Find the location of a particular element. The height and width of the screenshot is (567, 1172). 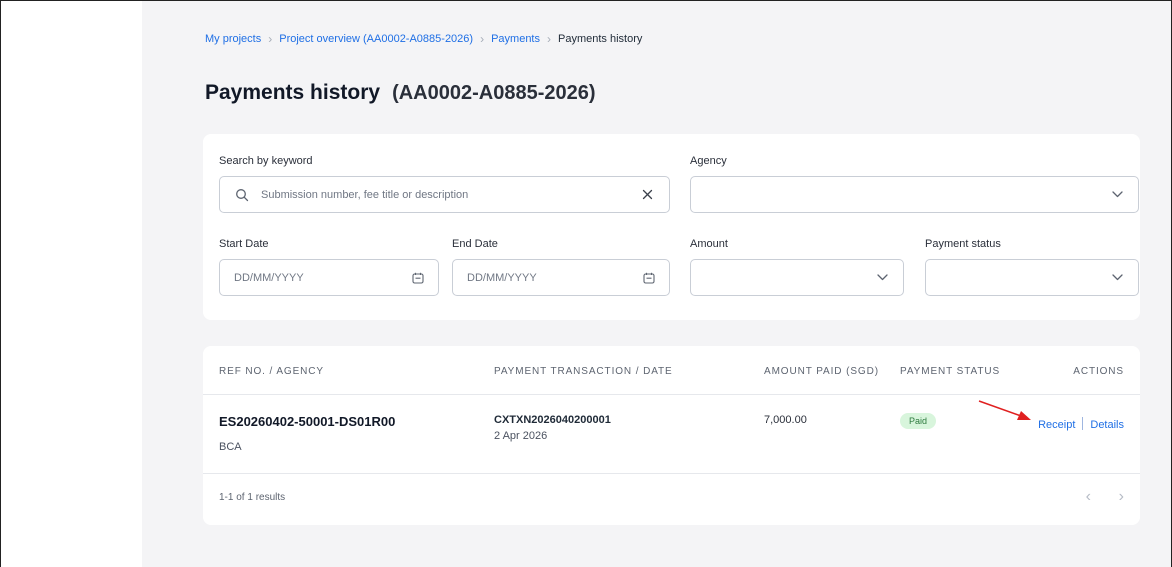

agency-name: BCA is located at coordinates (230, 447).